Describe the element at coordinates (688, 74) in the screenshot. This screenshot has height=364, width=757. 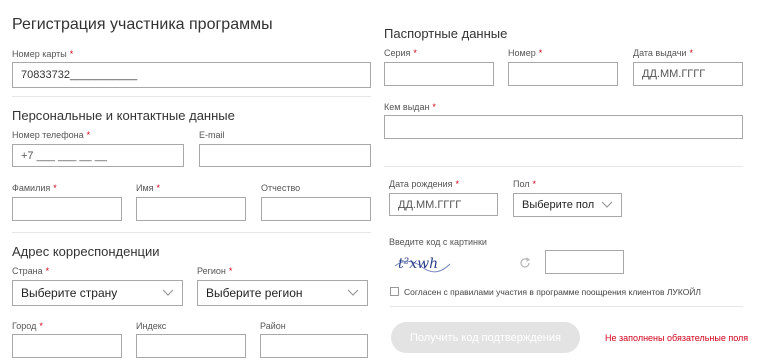
I see `issue-date-input: ДД.ММ.ГГГГ` at that location.